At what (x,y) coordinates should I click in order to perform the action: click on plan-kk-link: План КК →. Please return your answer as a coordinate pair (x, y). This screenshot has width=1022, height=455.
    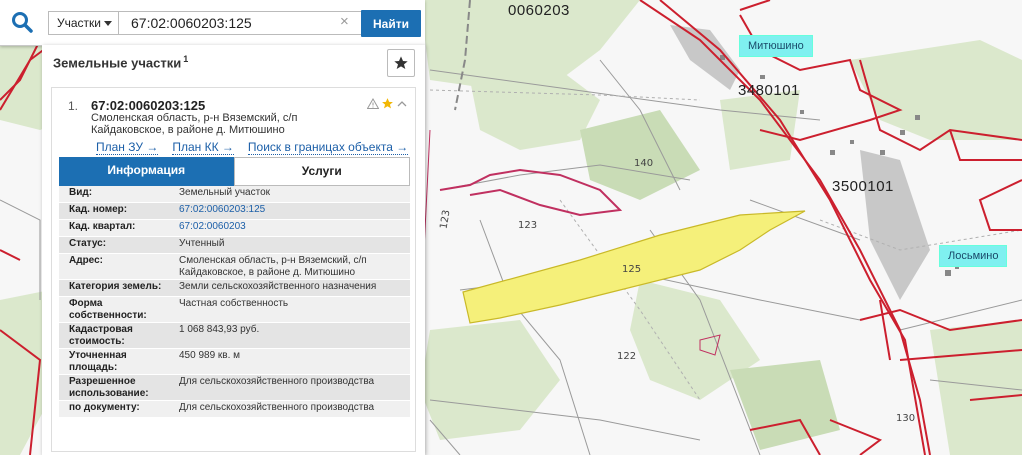
    Looking at the image, I should click on (203, 147).